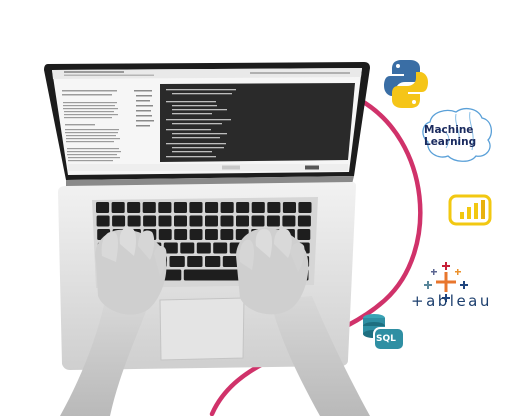 This screenshot has height=416, width=512. I want to click on ml-line2: Learning, so click(450, 142).